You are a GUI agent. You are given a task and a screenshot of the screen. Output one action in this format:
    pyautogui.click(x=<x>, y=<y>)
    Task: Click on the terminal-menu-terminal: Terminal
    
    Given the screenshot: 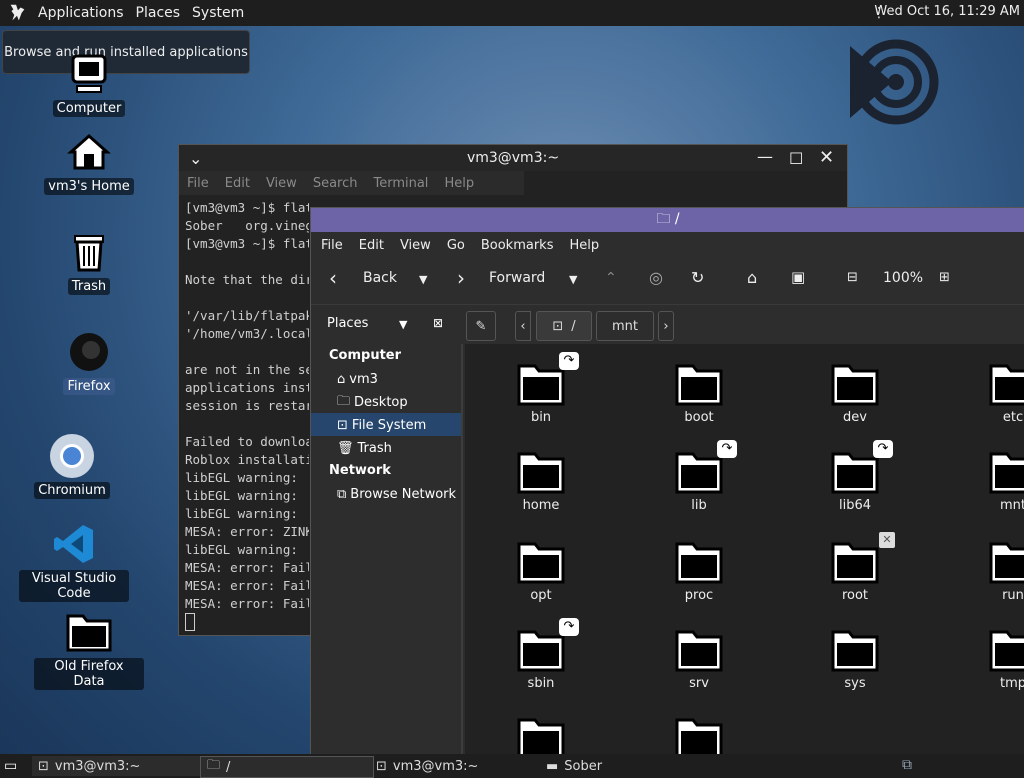 What is the action you would take?
    pyautogui.click(x=400, y=183)
    